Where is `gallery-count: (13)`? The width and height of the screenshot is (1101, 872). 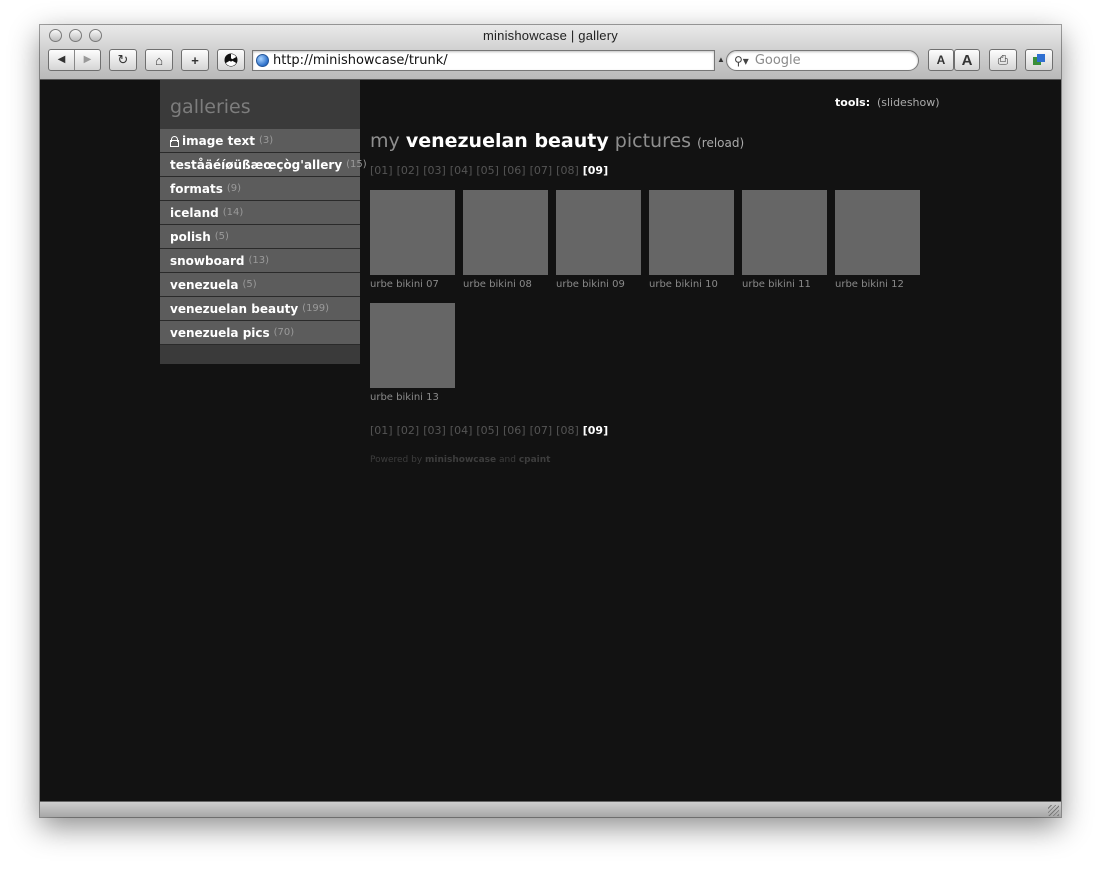
gallery-count: (13) is located at coordinates (258, 260).